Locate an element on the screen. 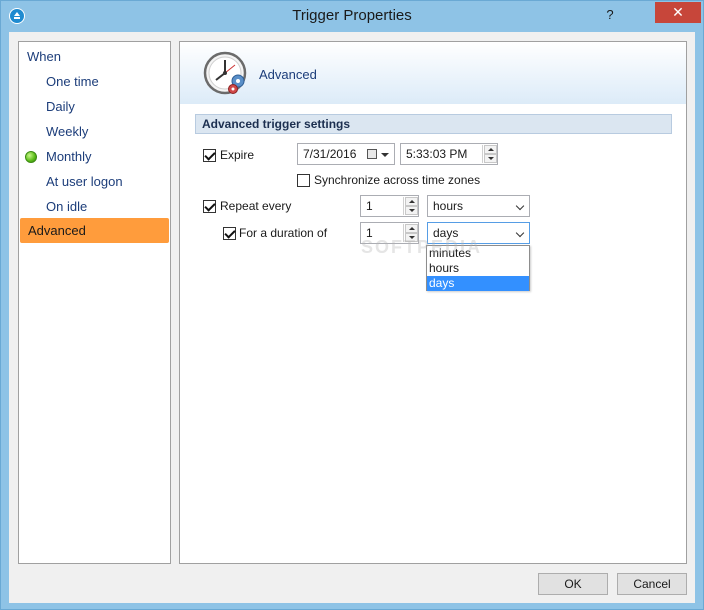 The width and height of the screenshot is (704, 610). duration-unit-dropdown: minutes hours days is located at coordinates (478, 268).